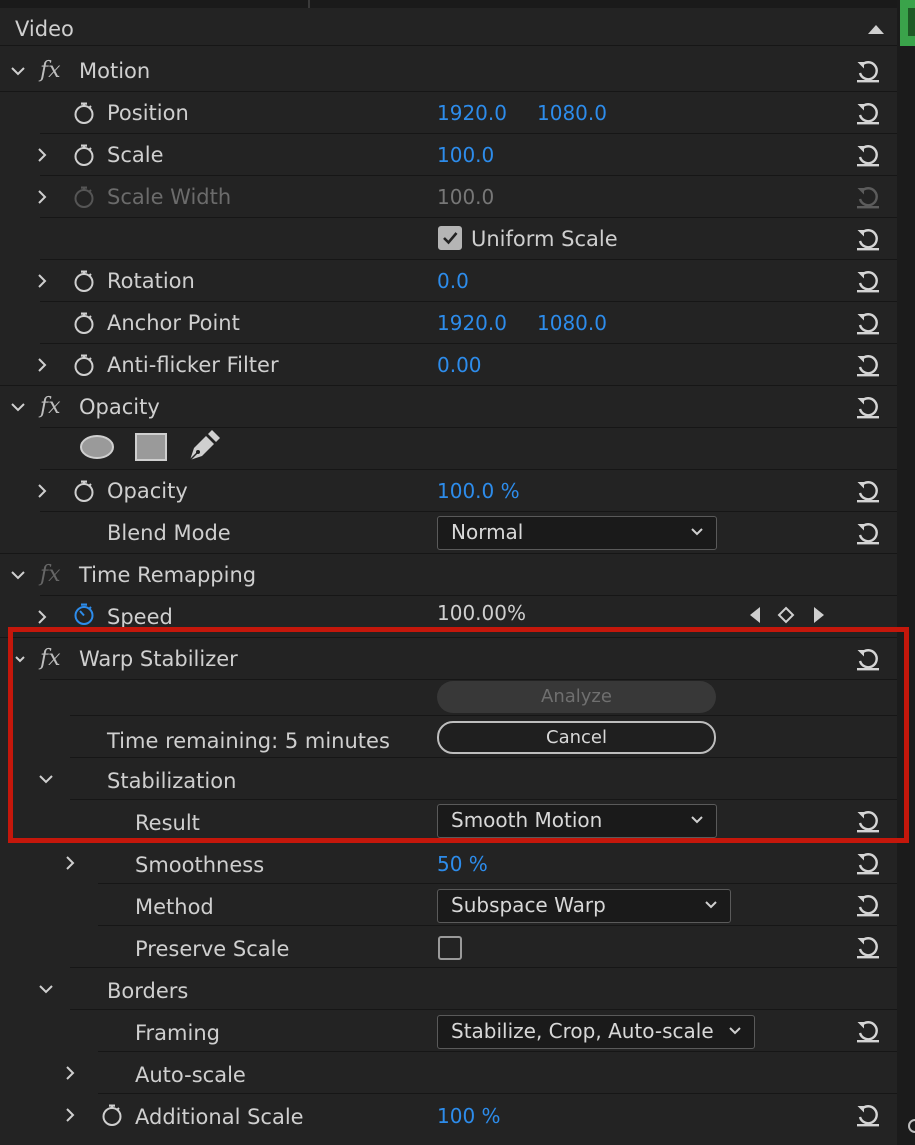 This screenshot has width=915, height=1145. I want to click on scale-value: 100.0, so click(465, 155).